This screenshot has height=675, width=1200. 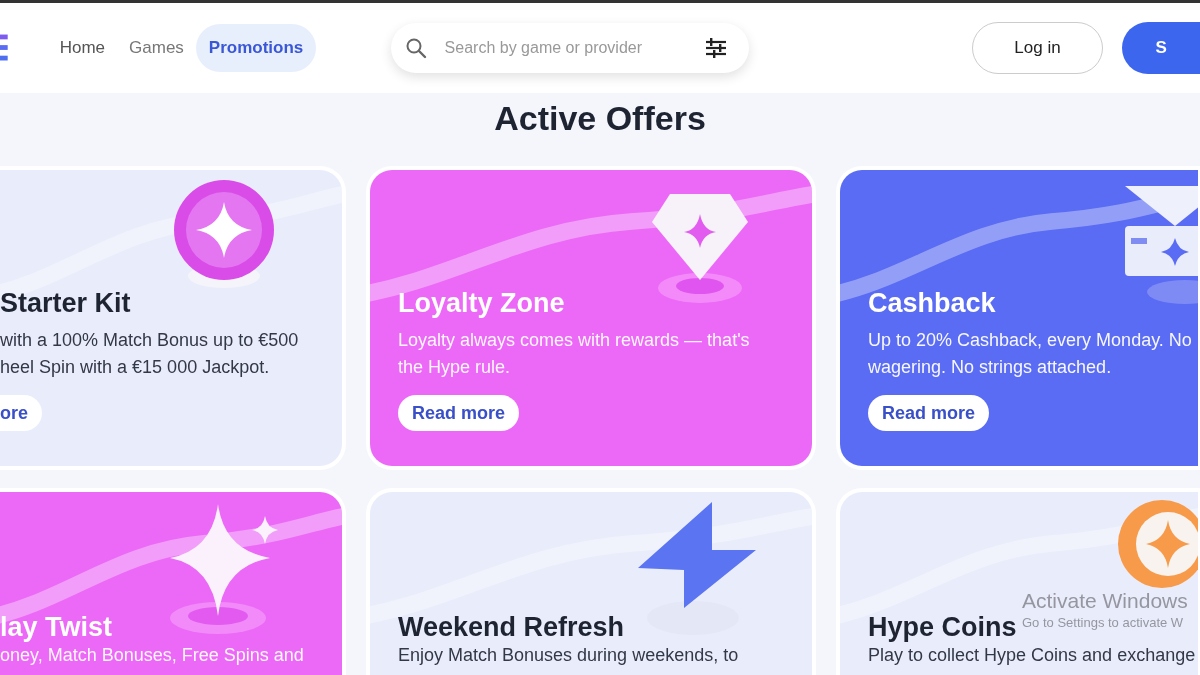 What do you see at coordinates (82, 48) in the screenshot?
I see `nav-link: Home` at bounding box center [82, 48].